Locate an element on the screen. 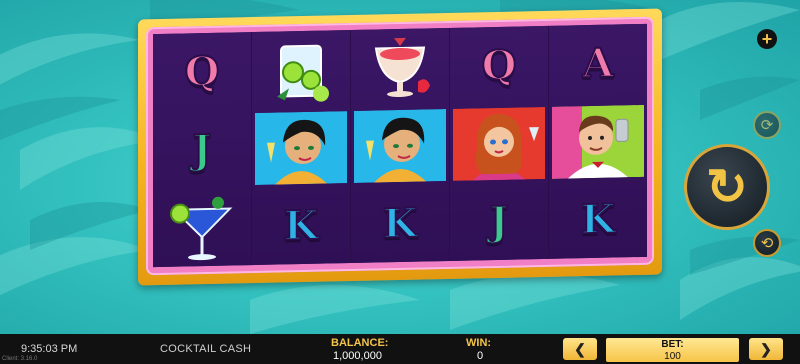 This screenshot has width=800, height=364. reel-5: AK is located at coordinates (598, 141).